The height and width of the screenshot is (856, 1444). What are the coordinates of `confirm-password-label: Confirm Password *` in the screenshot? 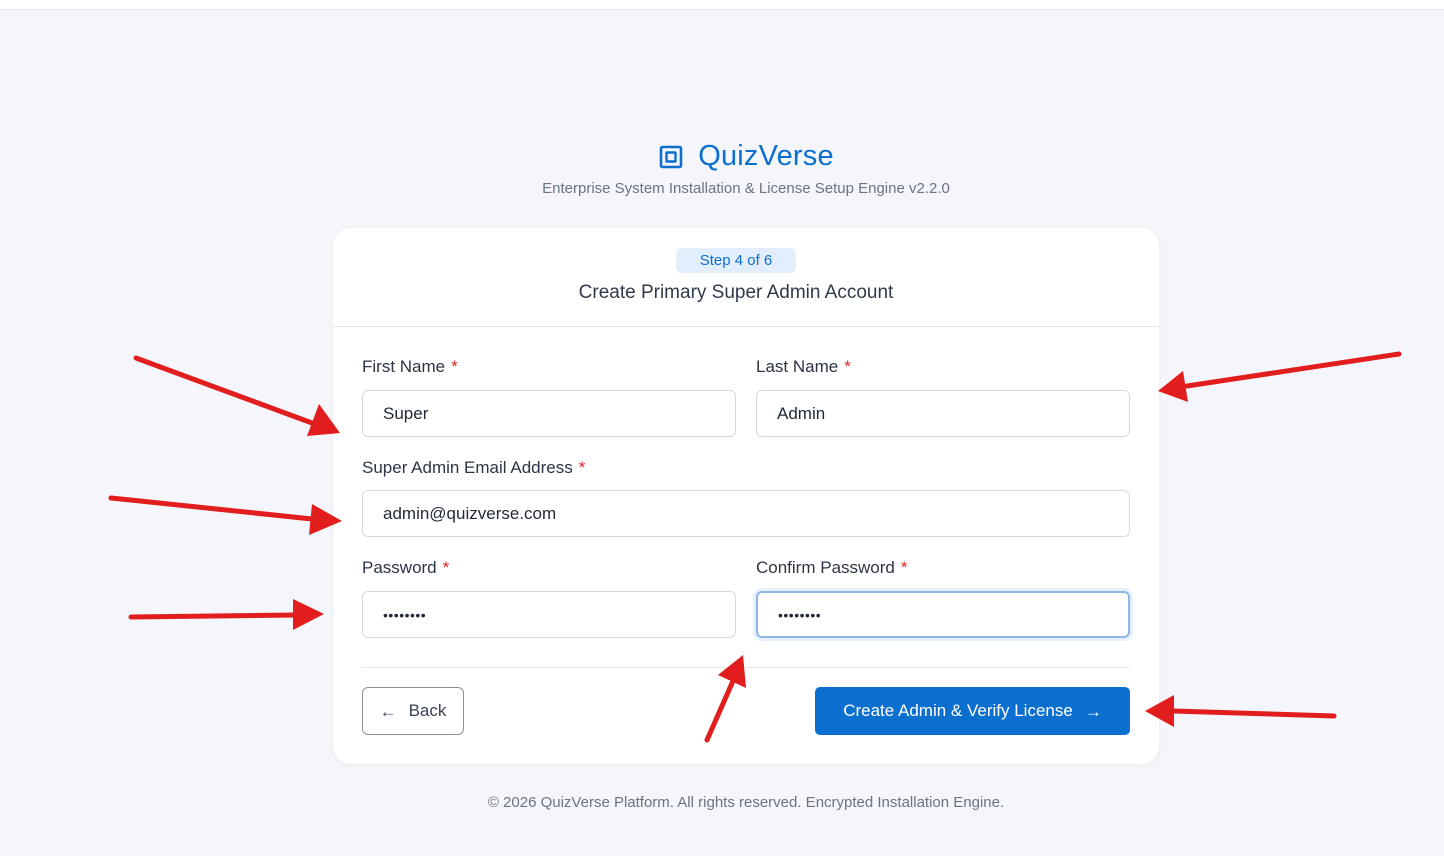 It's located at (832, 568).